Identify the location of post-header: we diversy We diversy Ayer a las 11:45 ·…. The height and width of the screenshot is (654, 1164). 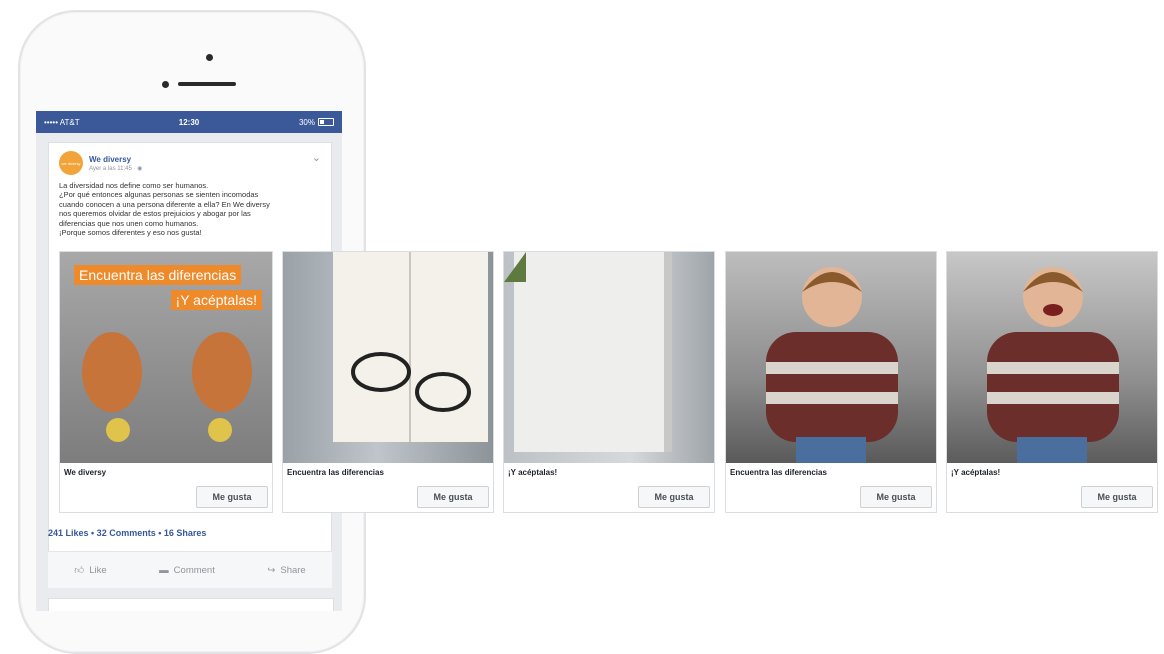
(190, 161).